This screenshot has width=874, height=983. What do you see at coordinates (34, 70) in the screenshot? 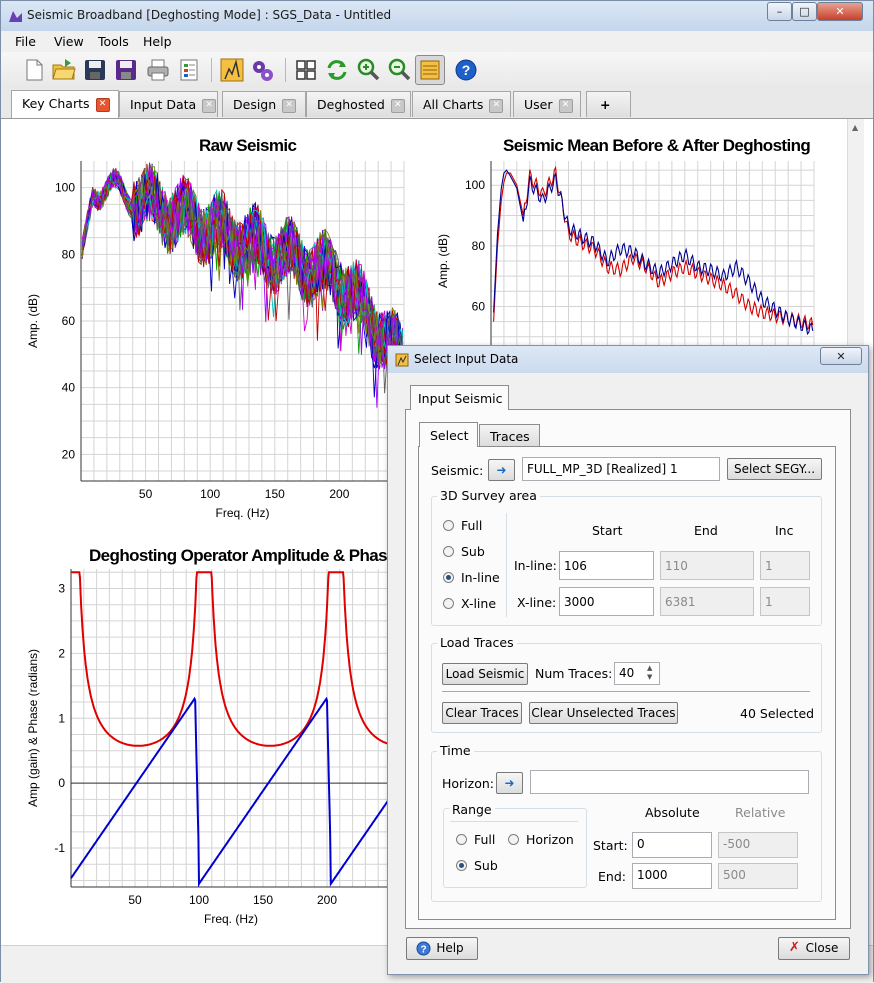
I see `new-icon` at bounding box center [34, 70].